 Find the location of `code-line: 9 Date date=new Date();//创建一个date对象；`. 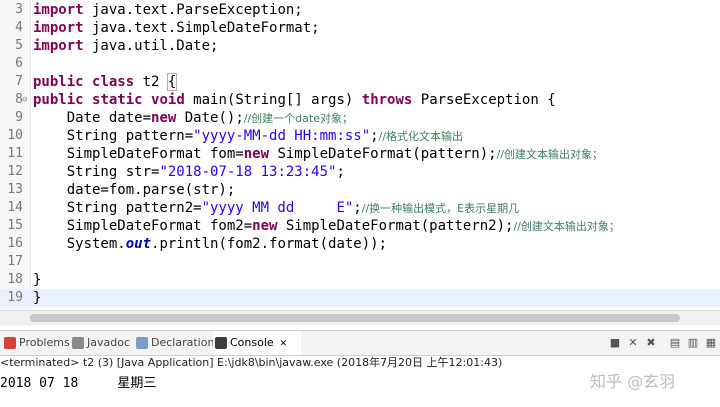

code-line: 9 Date date=new Date();//创建一个date对象； is located at coordinates (360, 118).